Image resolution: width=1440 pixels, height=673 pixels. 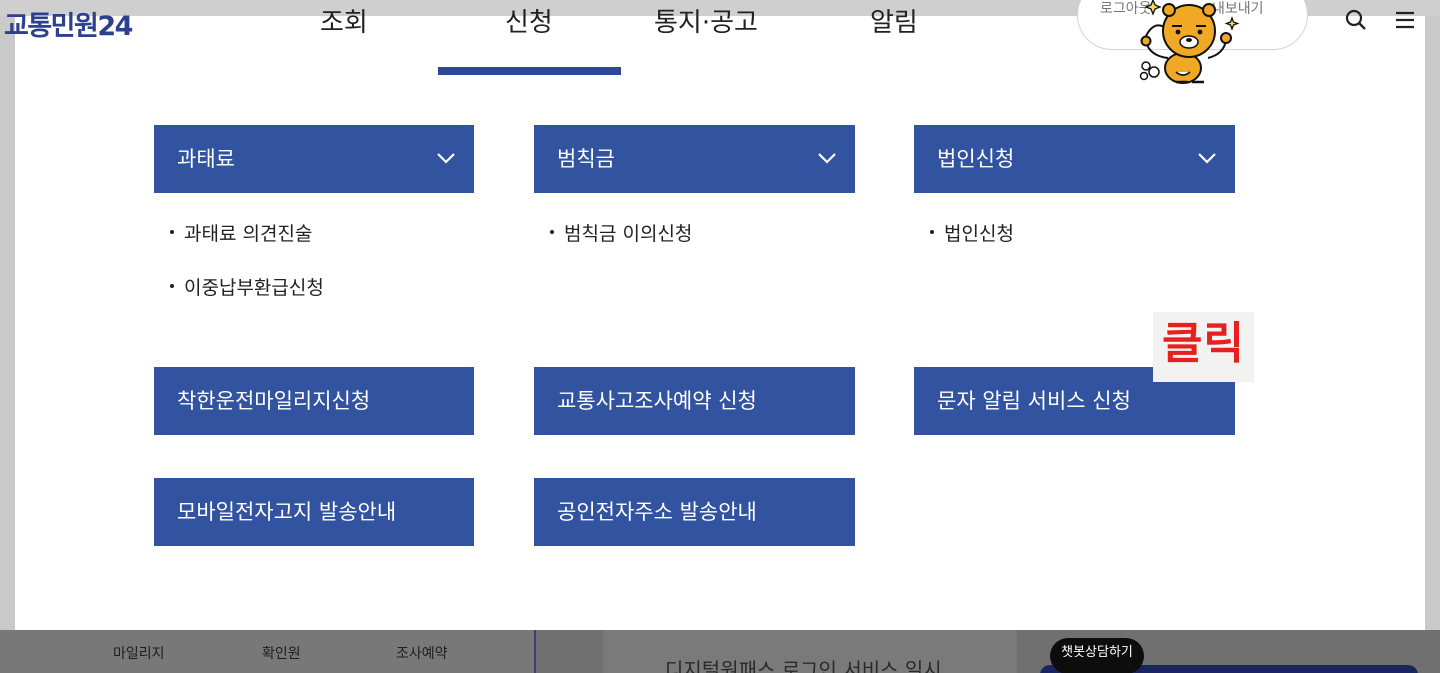 I want to click on site-logo: 교통민원24, so click(x=68, y=23).